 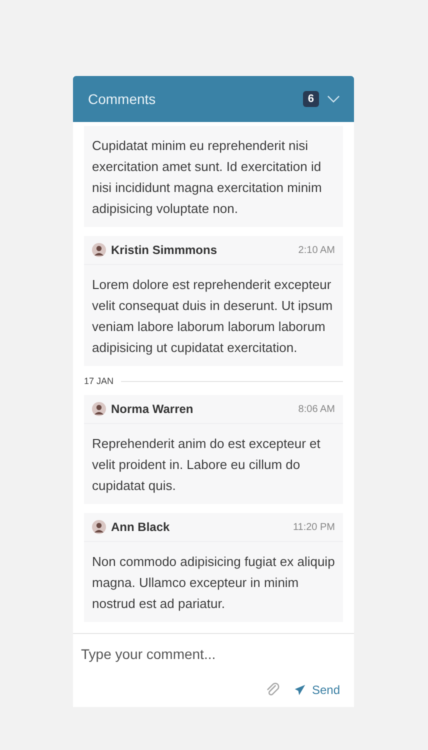 I want to click on send-icon, so click(x=300, y=690).